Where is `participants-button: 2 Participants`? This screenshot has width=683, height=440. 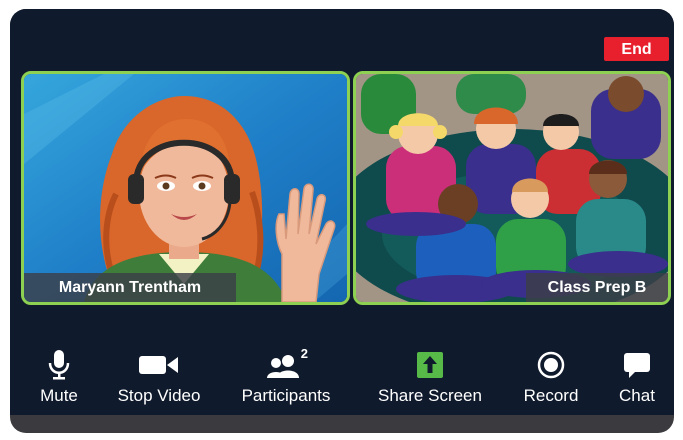 participants-button: 2 Participants is located at coordinates (286, 377).